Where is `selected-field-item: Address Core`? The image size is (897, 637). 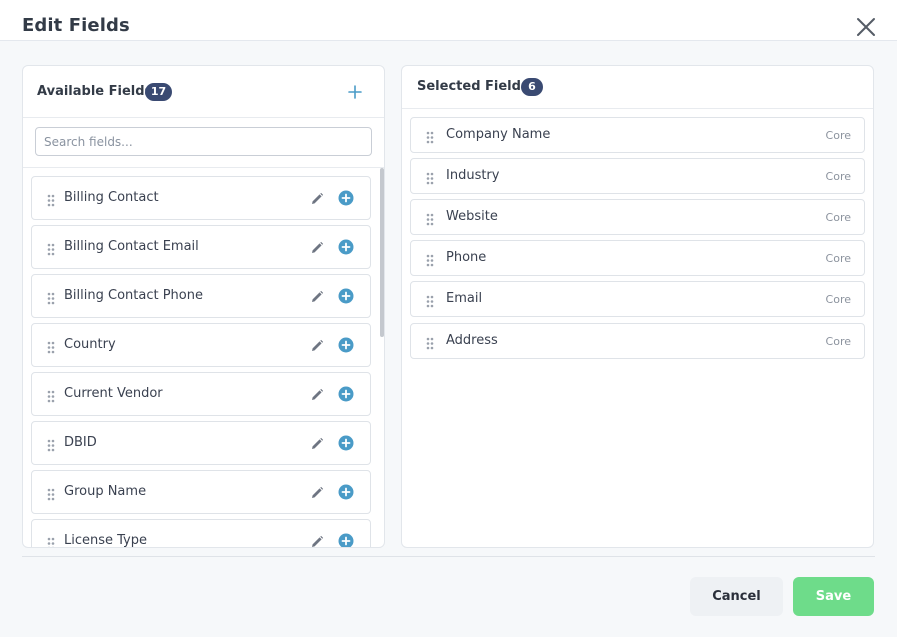
selected-field-item: Address Core is located at coordinates (637, 341).